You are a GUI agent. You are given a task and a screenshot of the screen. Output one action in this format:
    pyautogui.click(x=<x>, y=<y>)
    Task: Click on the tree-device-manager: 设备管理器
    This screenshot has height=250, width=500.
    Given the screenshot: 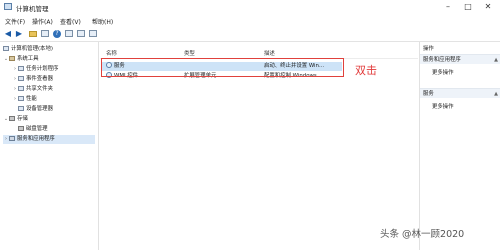 What is the action you would take?
    pyautogui.click(x=32, y=109)
    